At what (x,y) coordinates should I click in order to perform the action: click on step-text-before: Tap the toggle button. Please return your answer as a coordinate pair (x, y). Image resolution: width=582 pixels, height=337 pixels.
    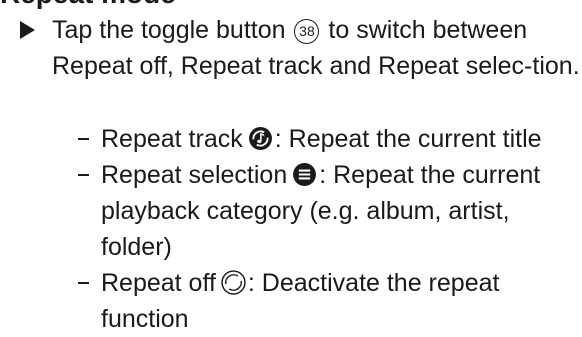
    Looking at the image, I should click on (172, 30).